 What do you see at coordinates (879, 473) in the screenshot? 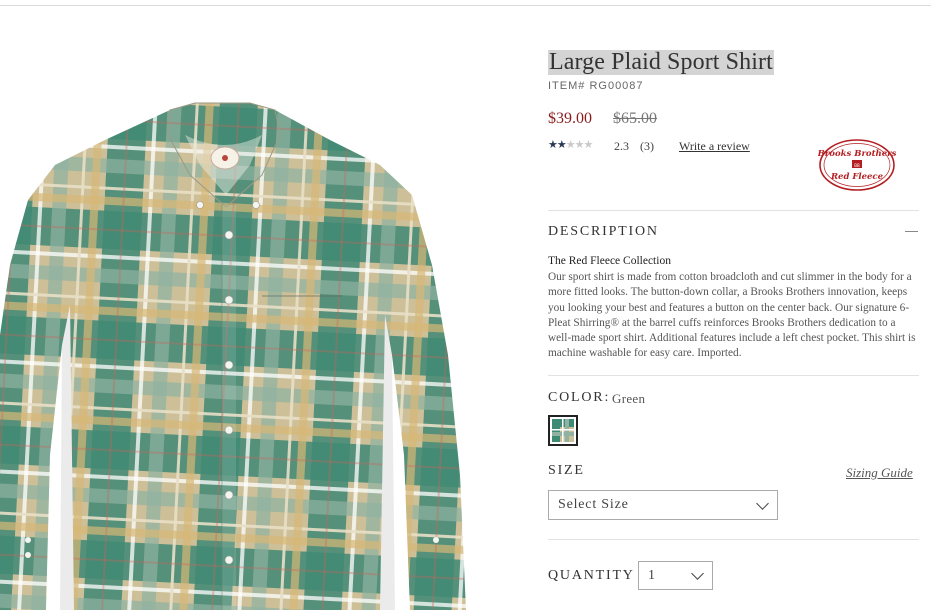
I see `sizing-guide-link: Sizing Guide` at bounding box center [879, 473].